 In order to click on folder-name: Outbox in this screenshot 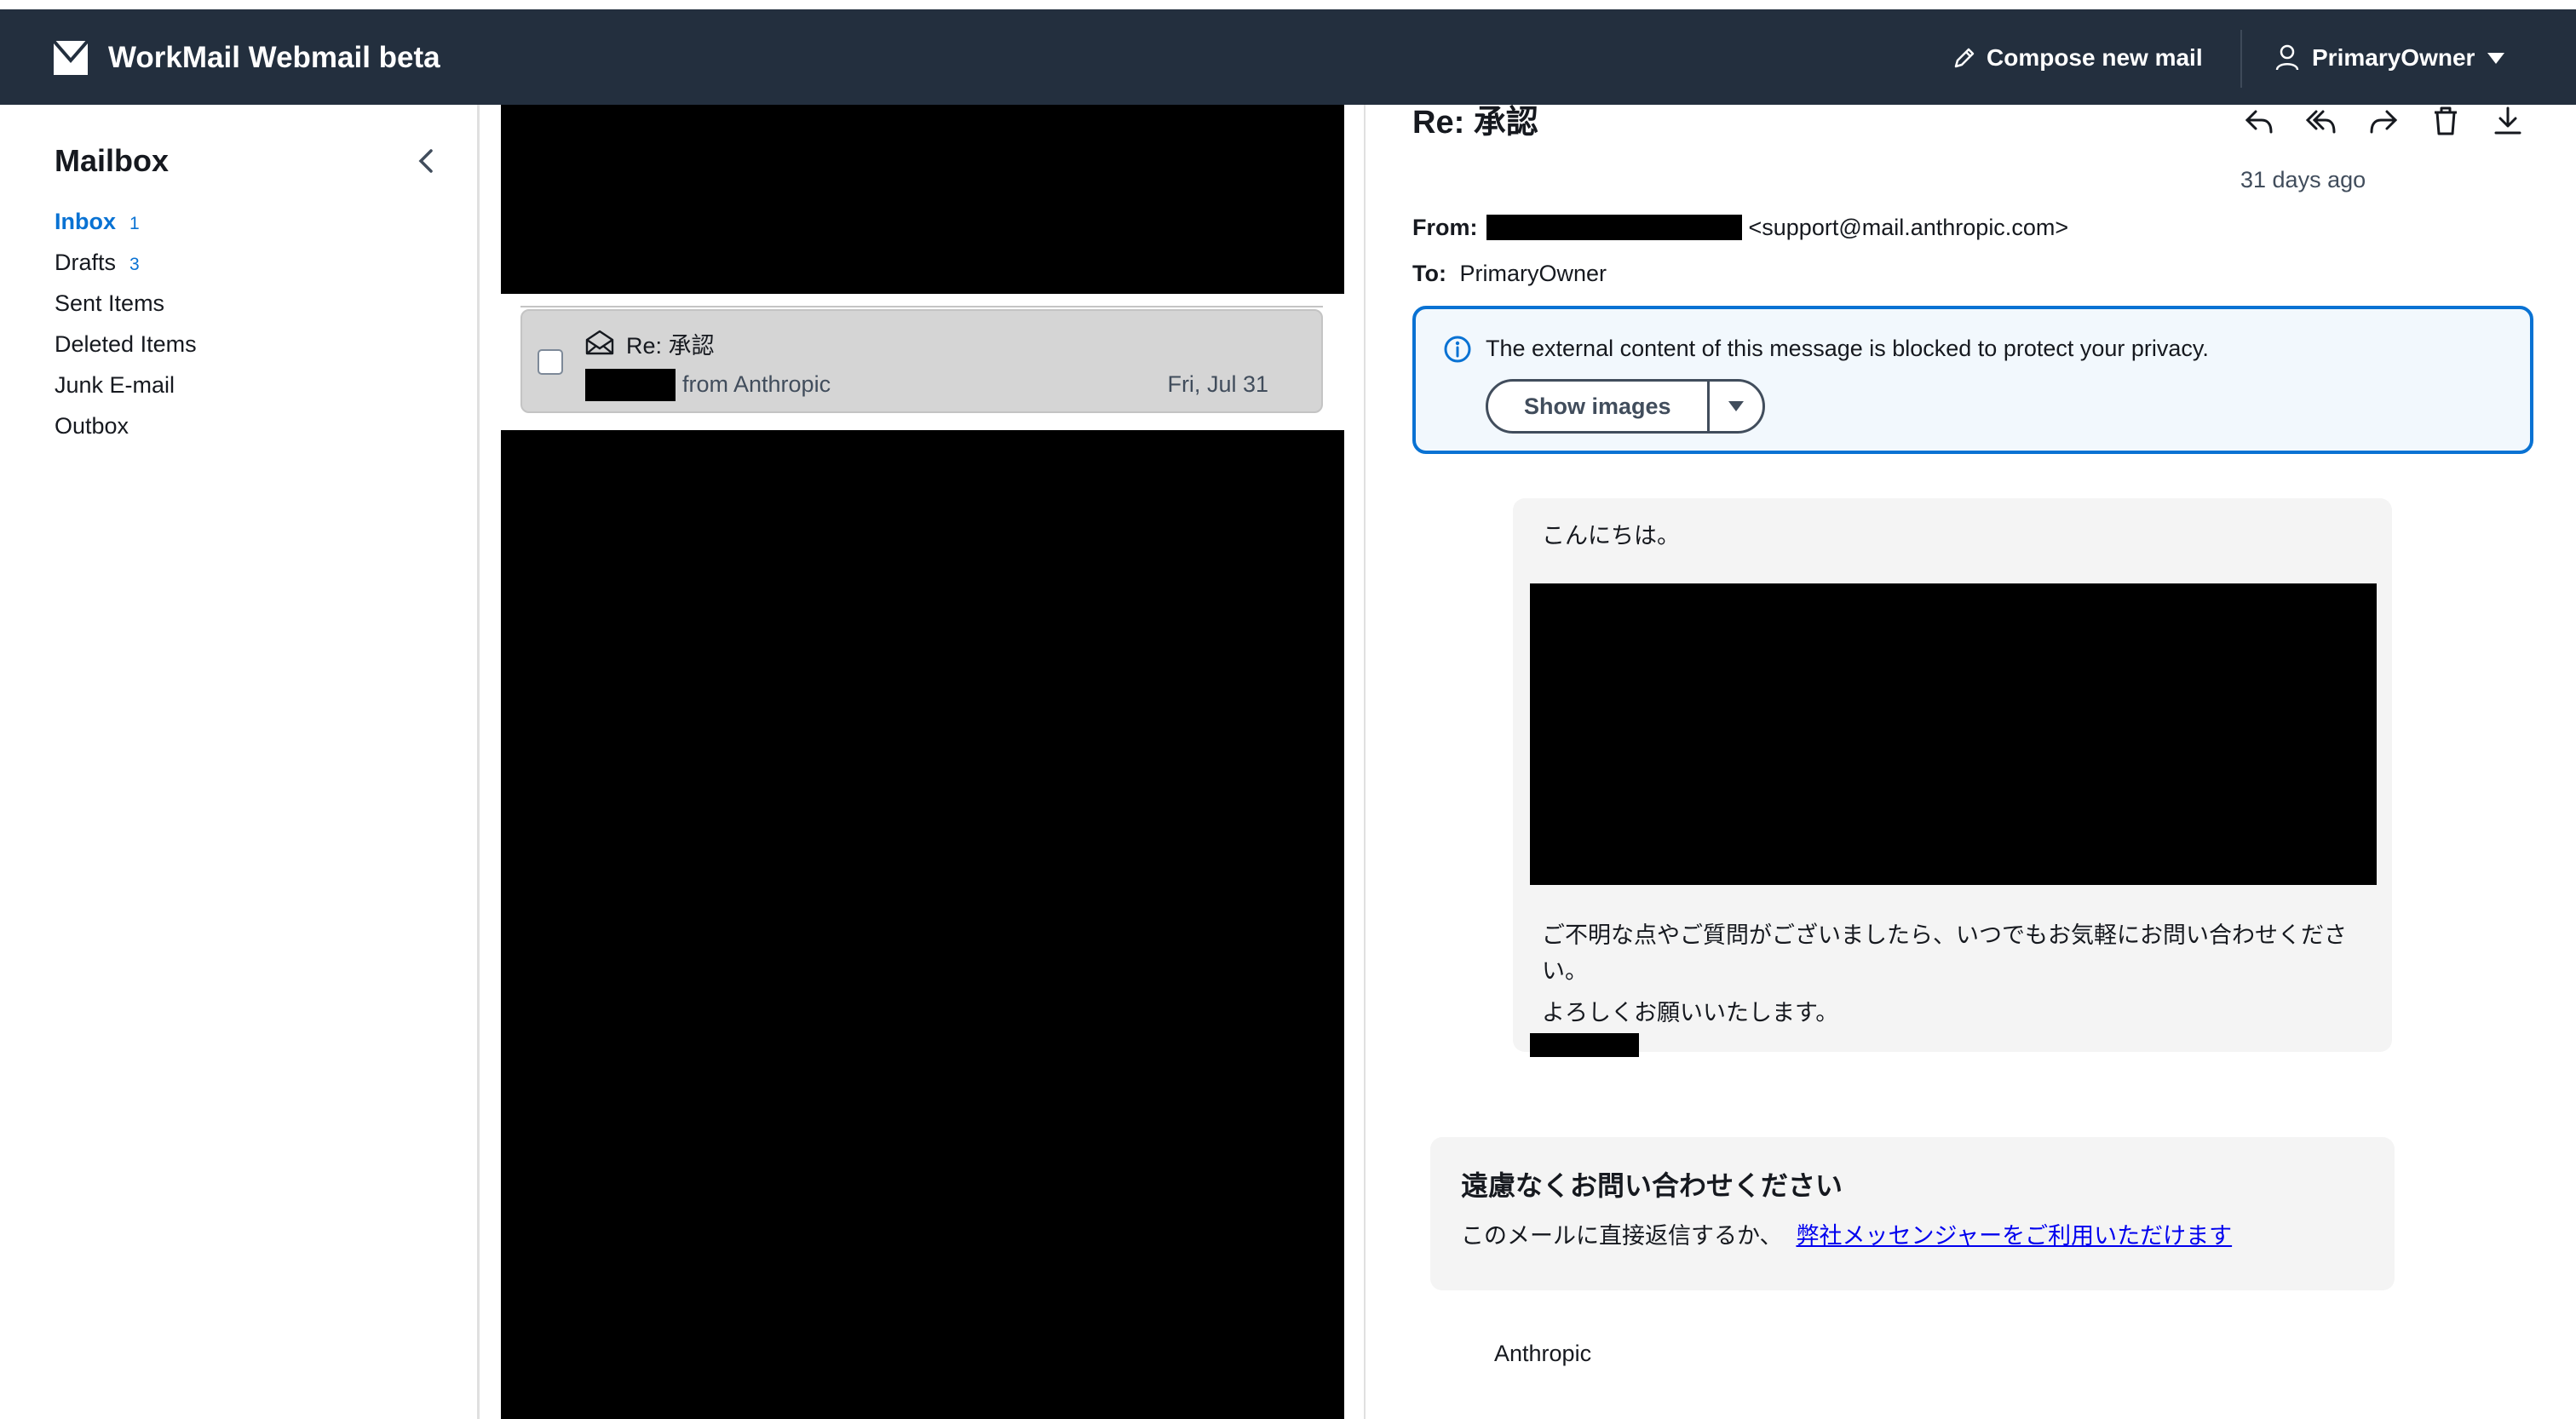, I will do `click(92, 426)`.